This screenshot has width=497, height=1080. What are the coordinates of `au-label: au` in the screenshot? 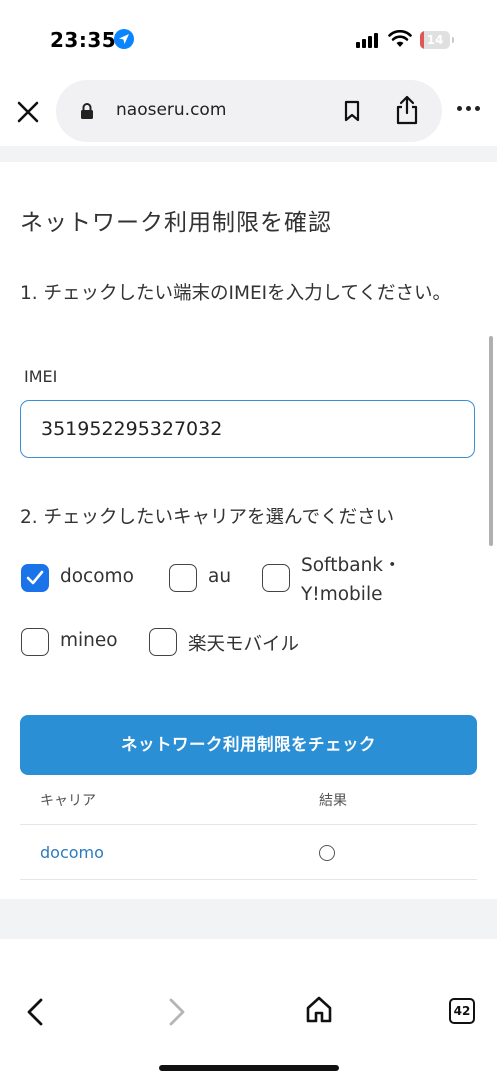 It's located at (219, 576).